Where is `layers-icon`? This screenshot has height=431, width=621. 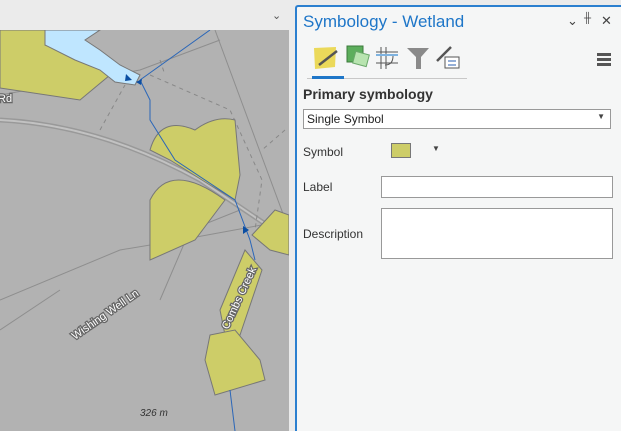
layers-icon is located at coordinates (358, 56).